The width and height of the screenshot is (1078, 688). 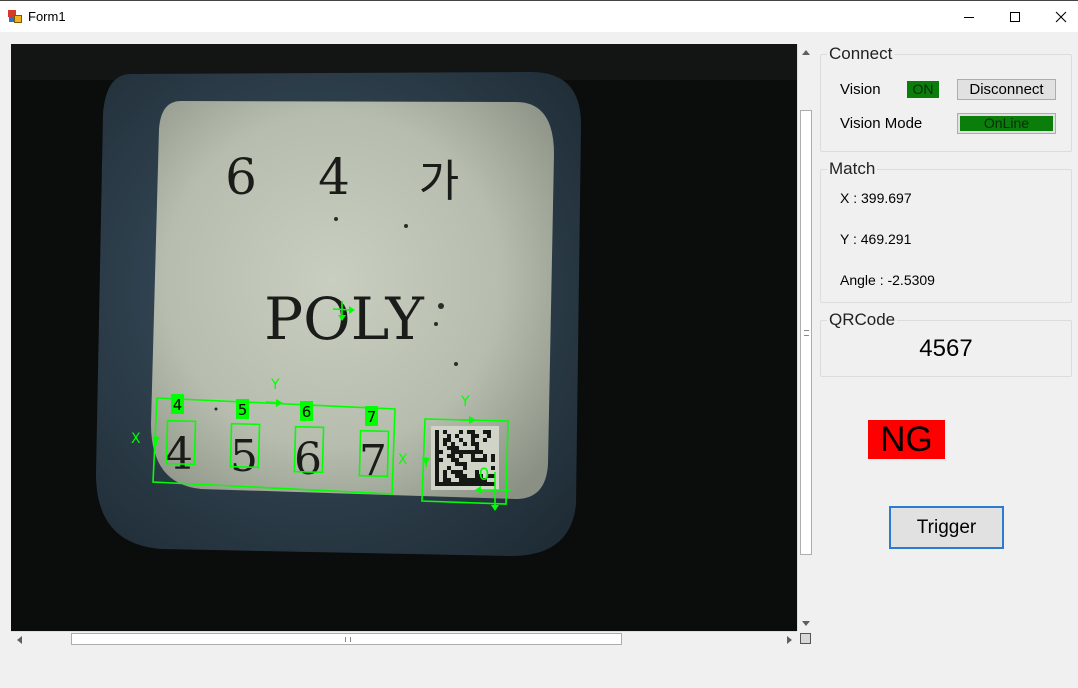 I want to click on scroll-up-button, so click(x=806, y=52).